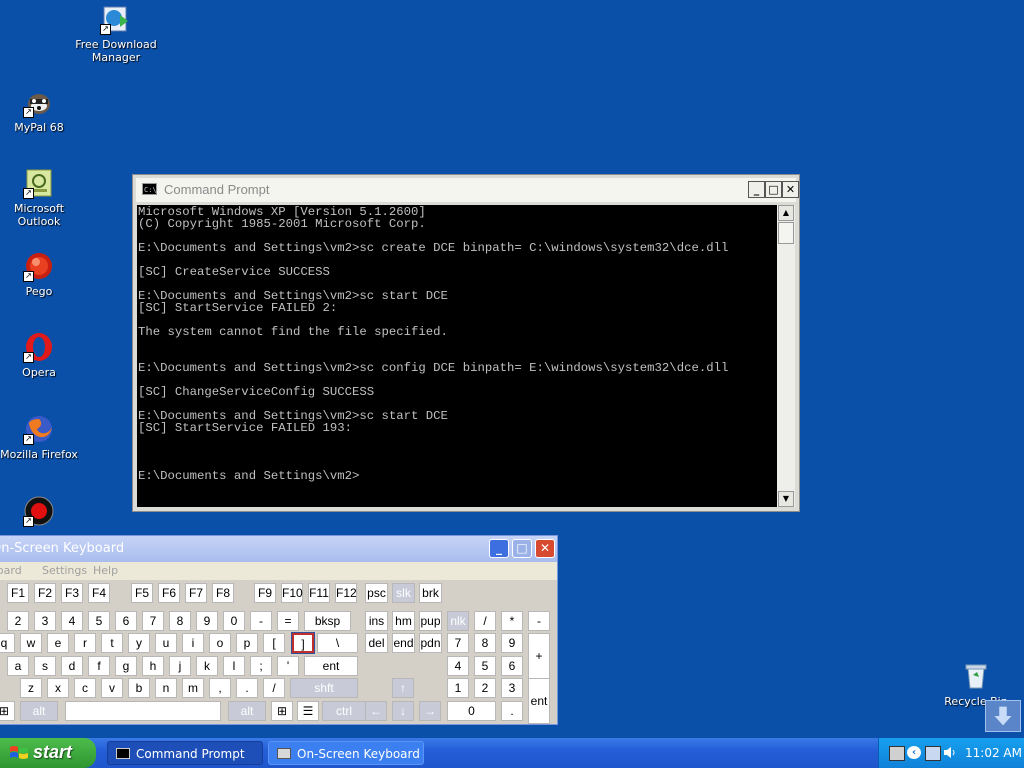 Image resolution: width=1024 pixels, height=768 pixels. I want to click on key-F7: F7, so click(196, 593).